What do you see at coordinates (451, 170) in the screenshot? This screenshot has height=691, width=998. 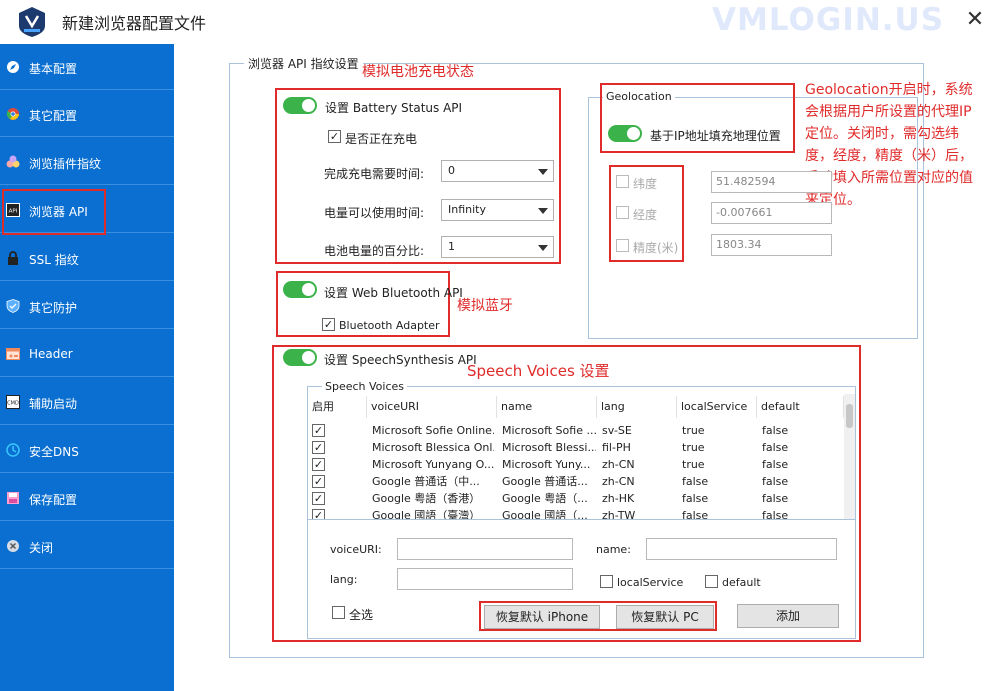 I see `charge-time-value: 0` at bounding box center [451, 170].